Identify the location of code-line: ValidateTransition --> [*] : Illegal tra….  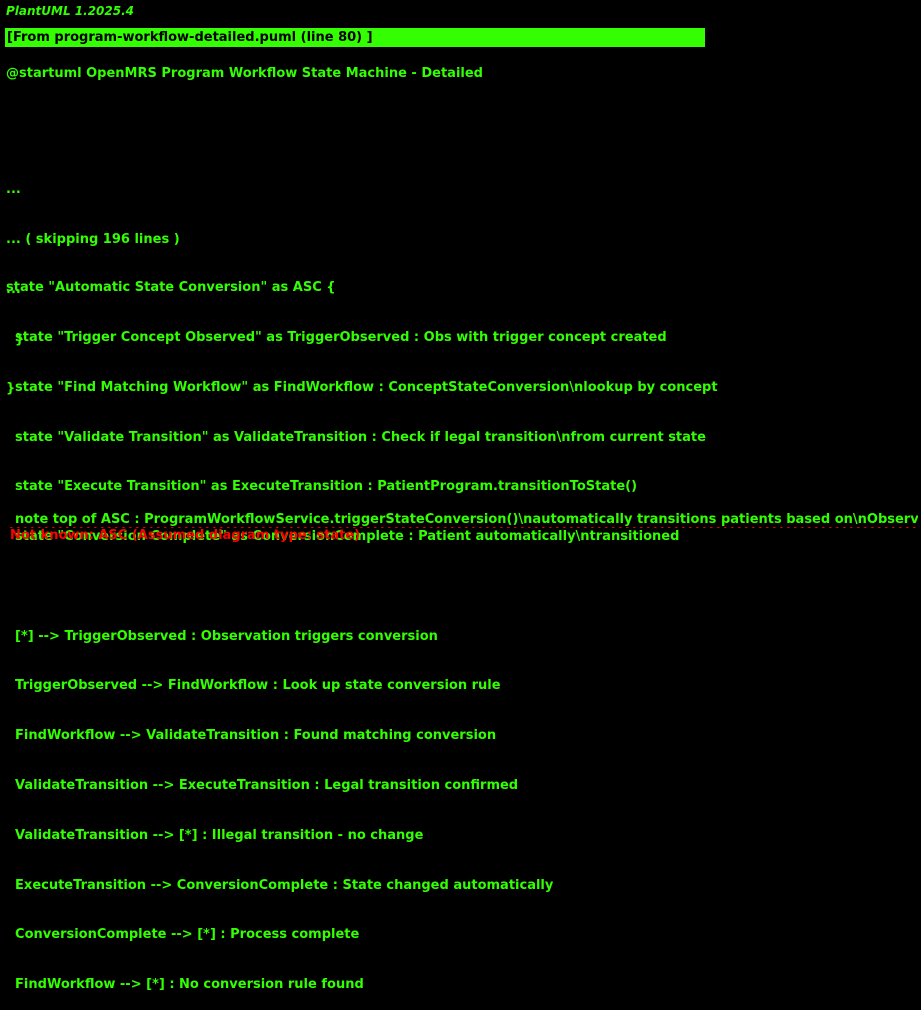
(215, 835).